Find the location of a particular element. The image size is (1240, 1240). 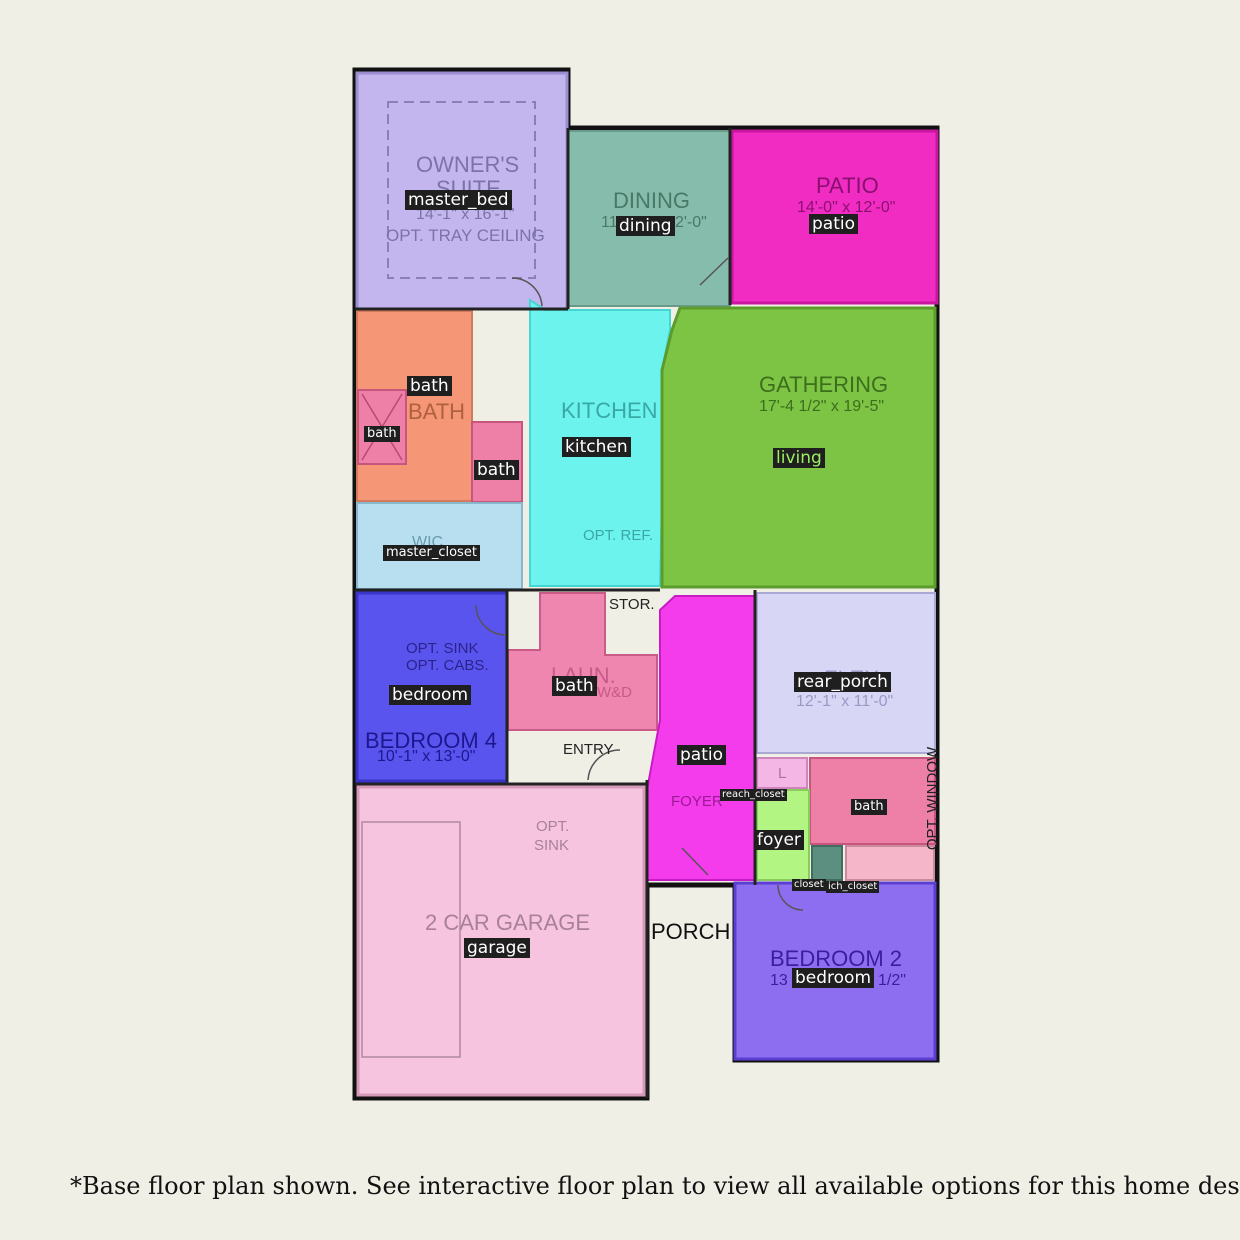

tag-patio-top: patio is located at coordinates (833, 224).